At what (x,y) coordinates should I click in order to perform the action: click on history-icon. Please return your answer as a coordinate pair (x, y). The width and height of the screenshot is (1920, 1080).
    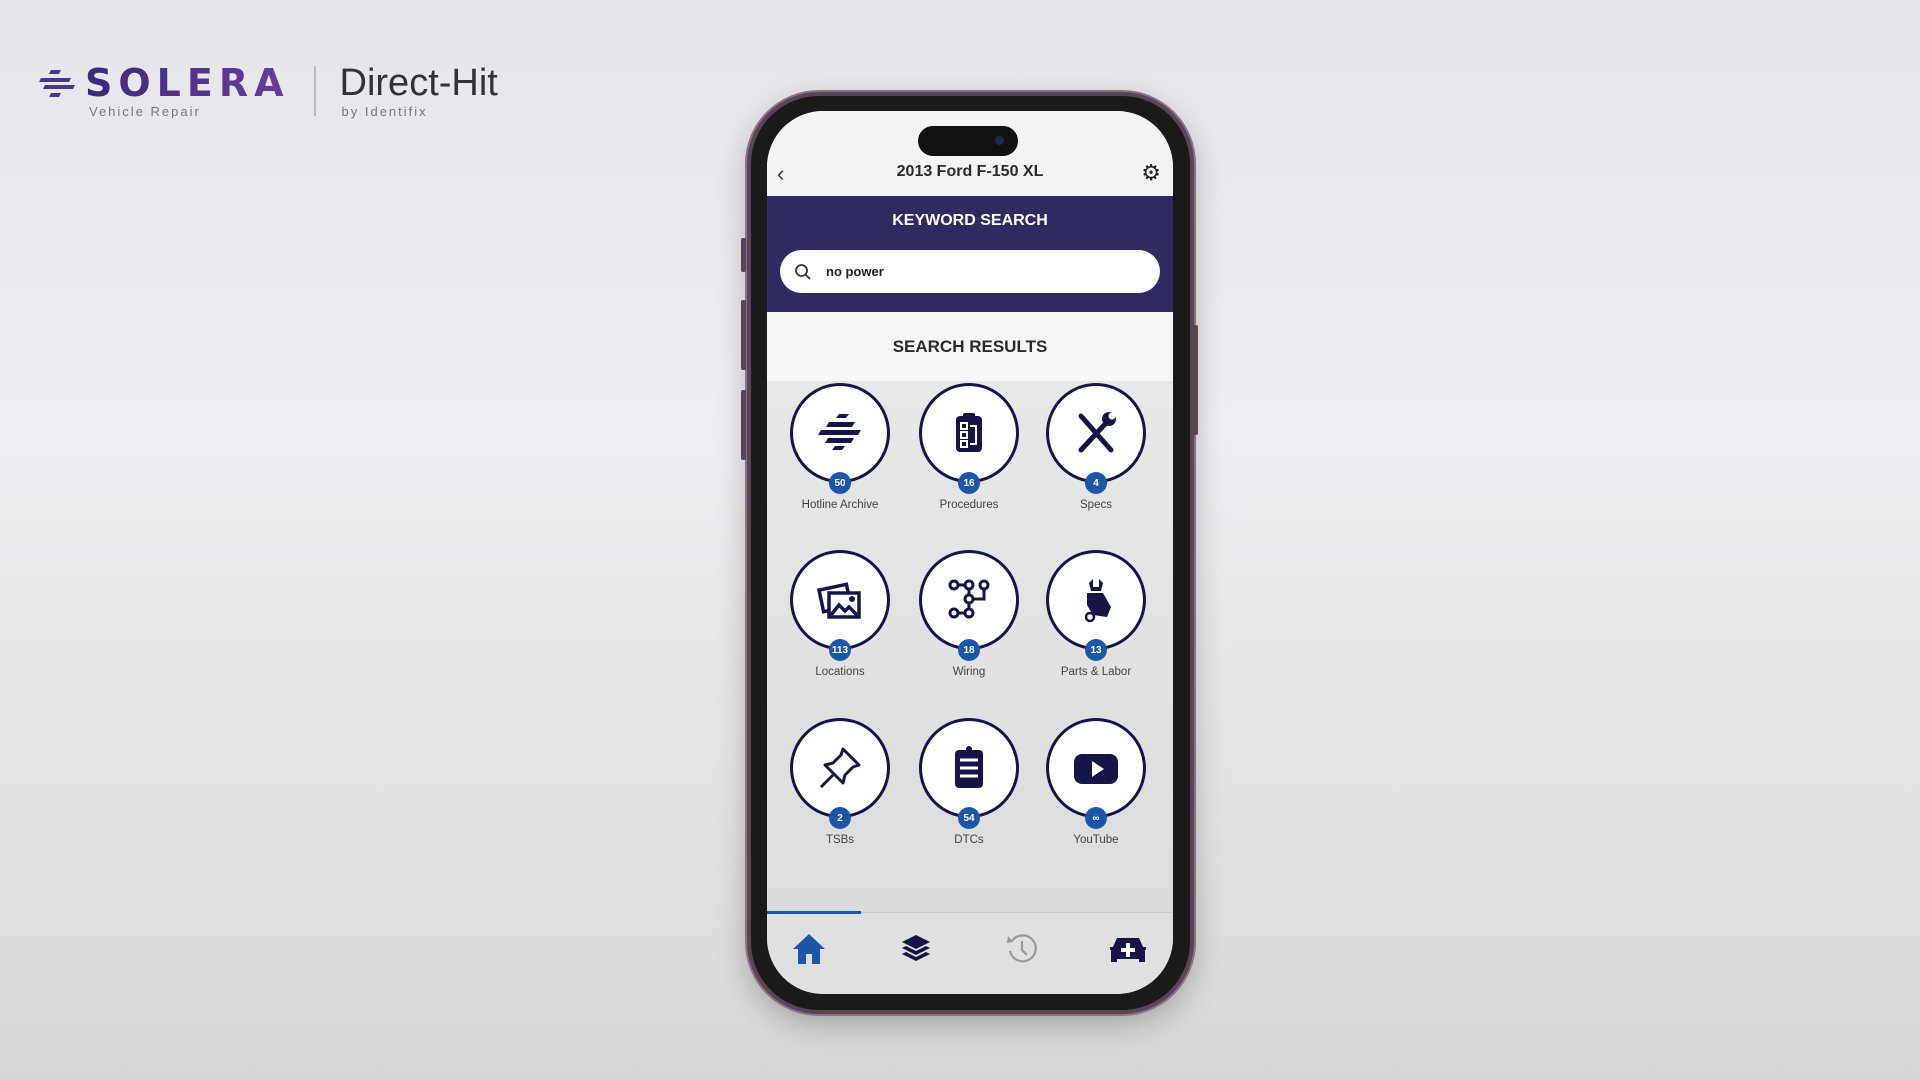
    Looking at the image, I should click on (1022, 948).